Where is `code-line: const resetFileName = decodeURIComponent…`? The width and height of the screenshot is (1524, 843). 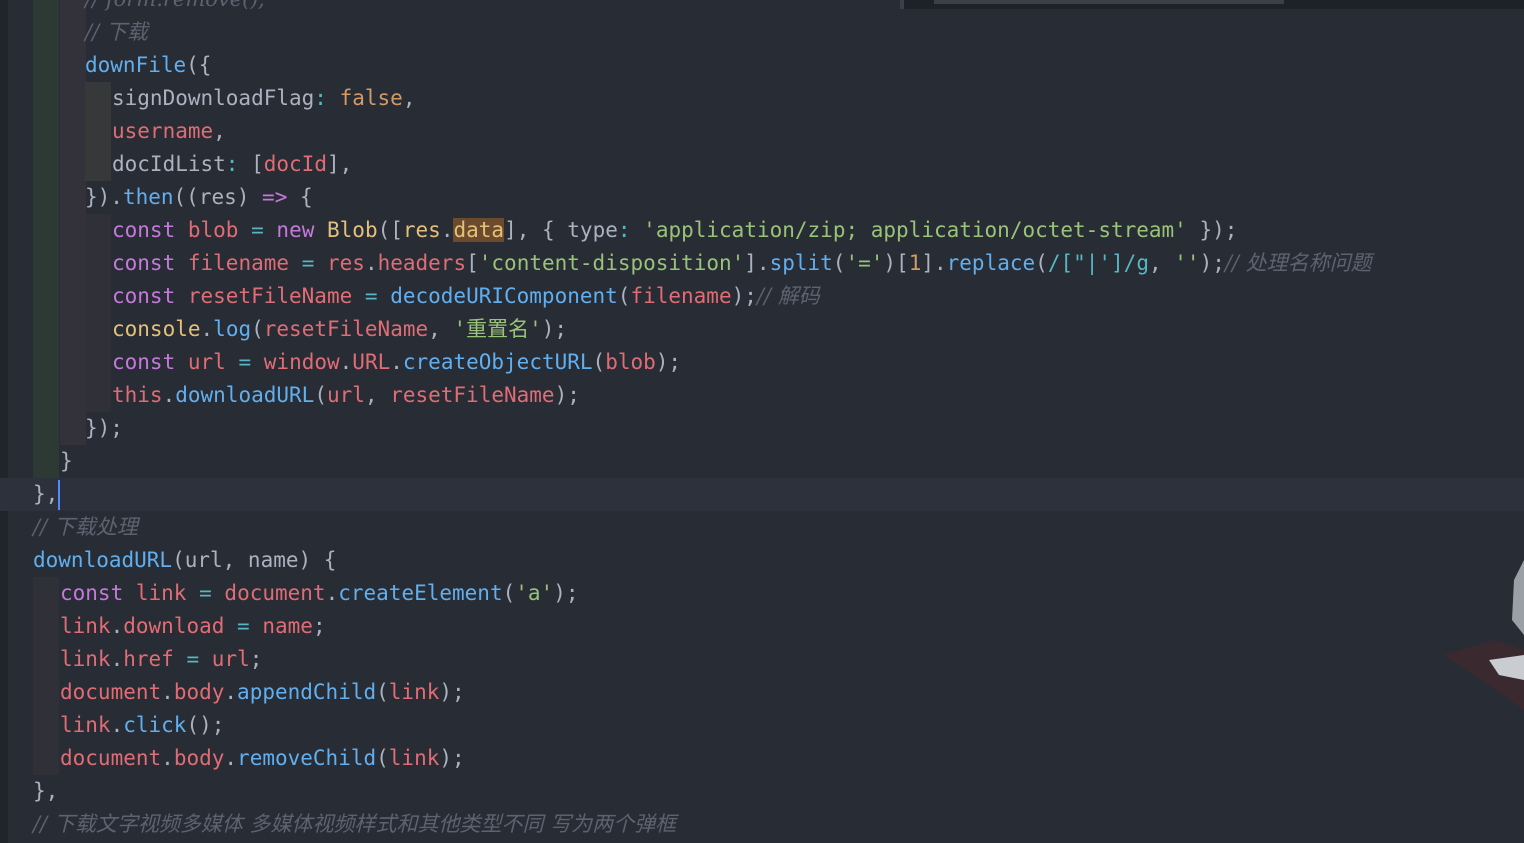
code-line: const resetFileName = decodeURIComponent… is located at coordinates (762, 296).